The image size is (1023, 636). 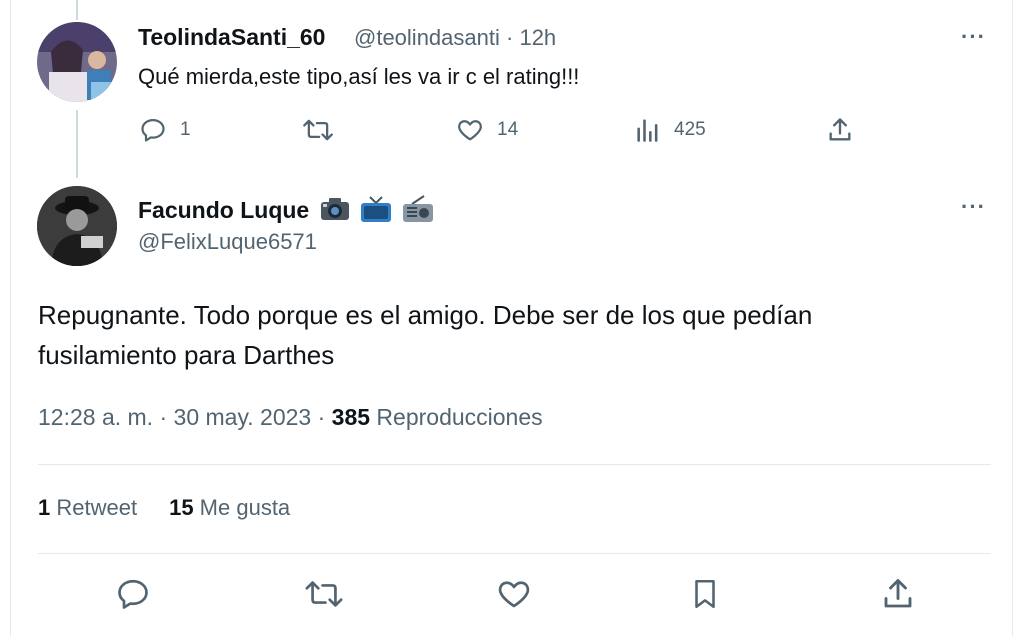 I want to click on author-name: Facundo Luque, so click(x=286, y=212).